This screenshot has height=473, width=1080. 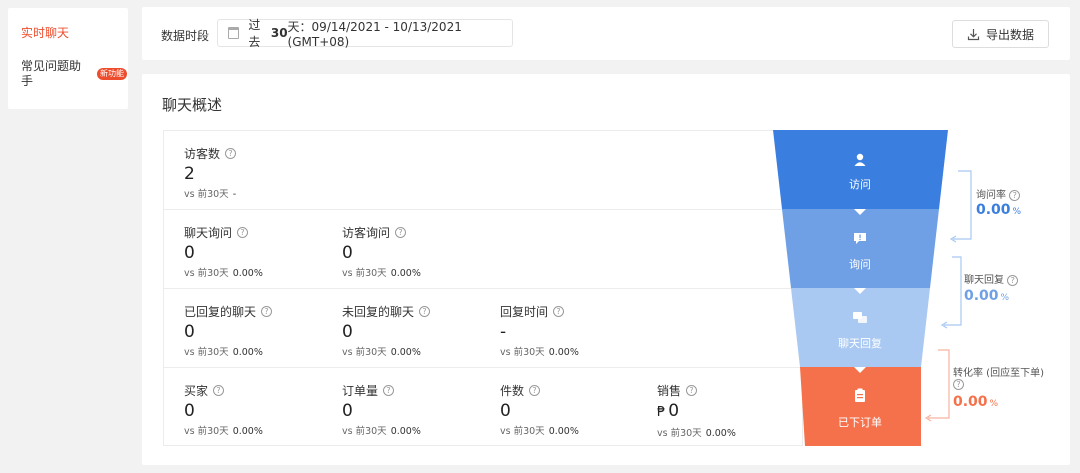 I want to click on metric-label: 买家, so click(x=196, y=391).